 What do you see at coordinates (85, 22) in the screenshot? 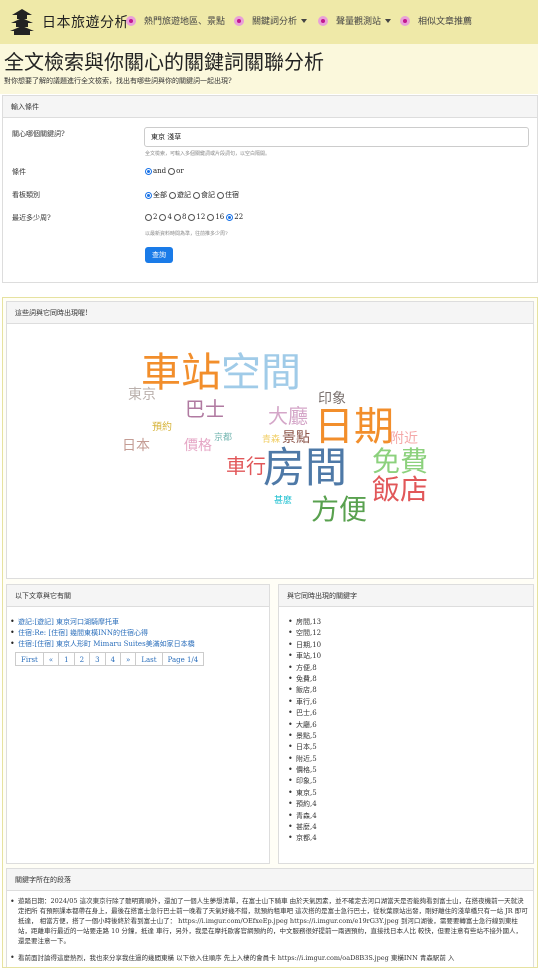
I see `brand-name: 日本旅遊分析` at bounding box center [85, 22].